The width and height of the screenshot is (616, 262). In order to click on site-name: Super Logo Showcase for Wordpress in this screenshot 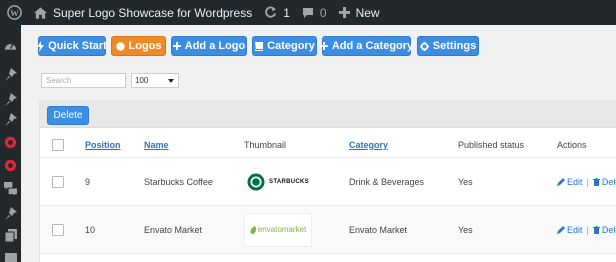, I will do `click(153, 12)`.